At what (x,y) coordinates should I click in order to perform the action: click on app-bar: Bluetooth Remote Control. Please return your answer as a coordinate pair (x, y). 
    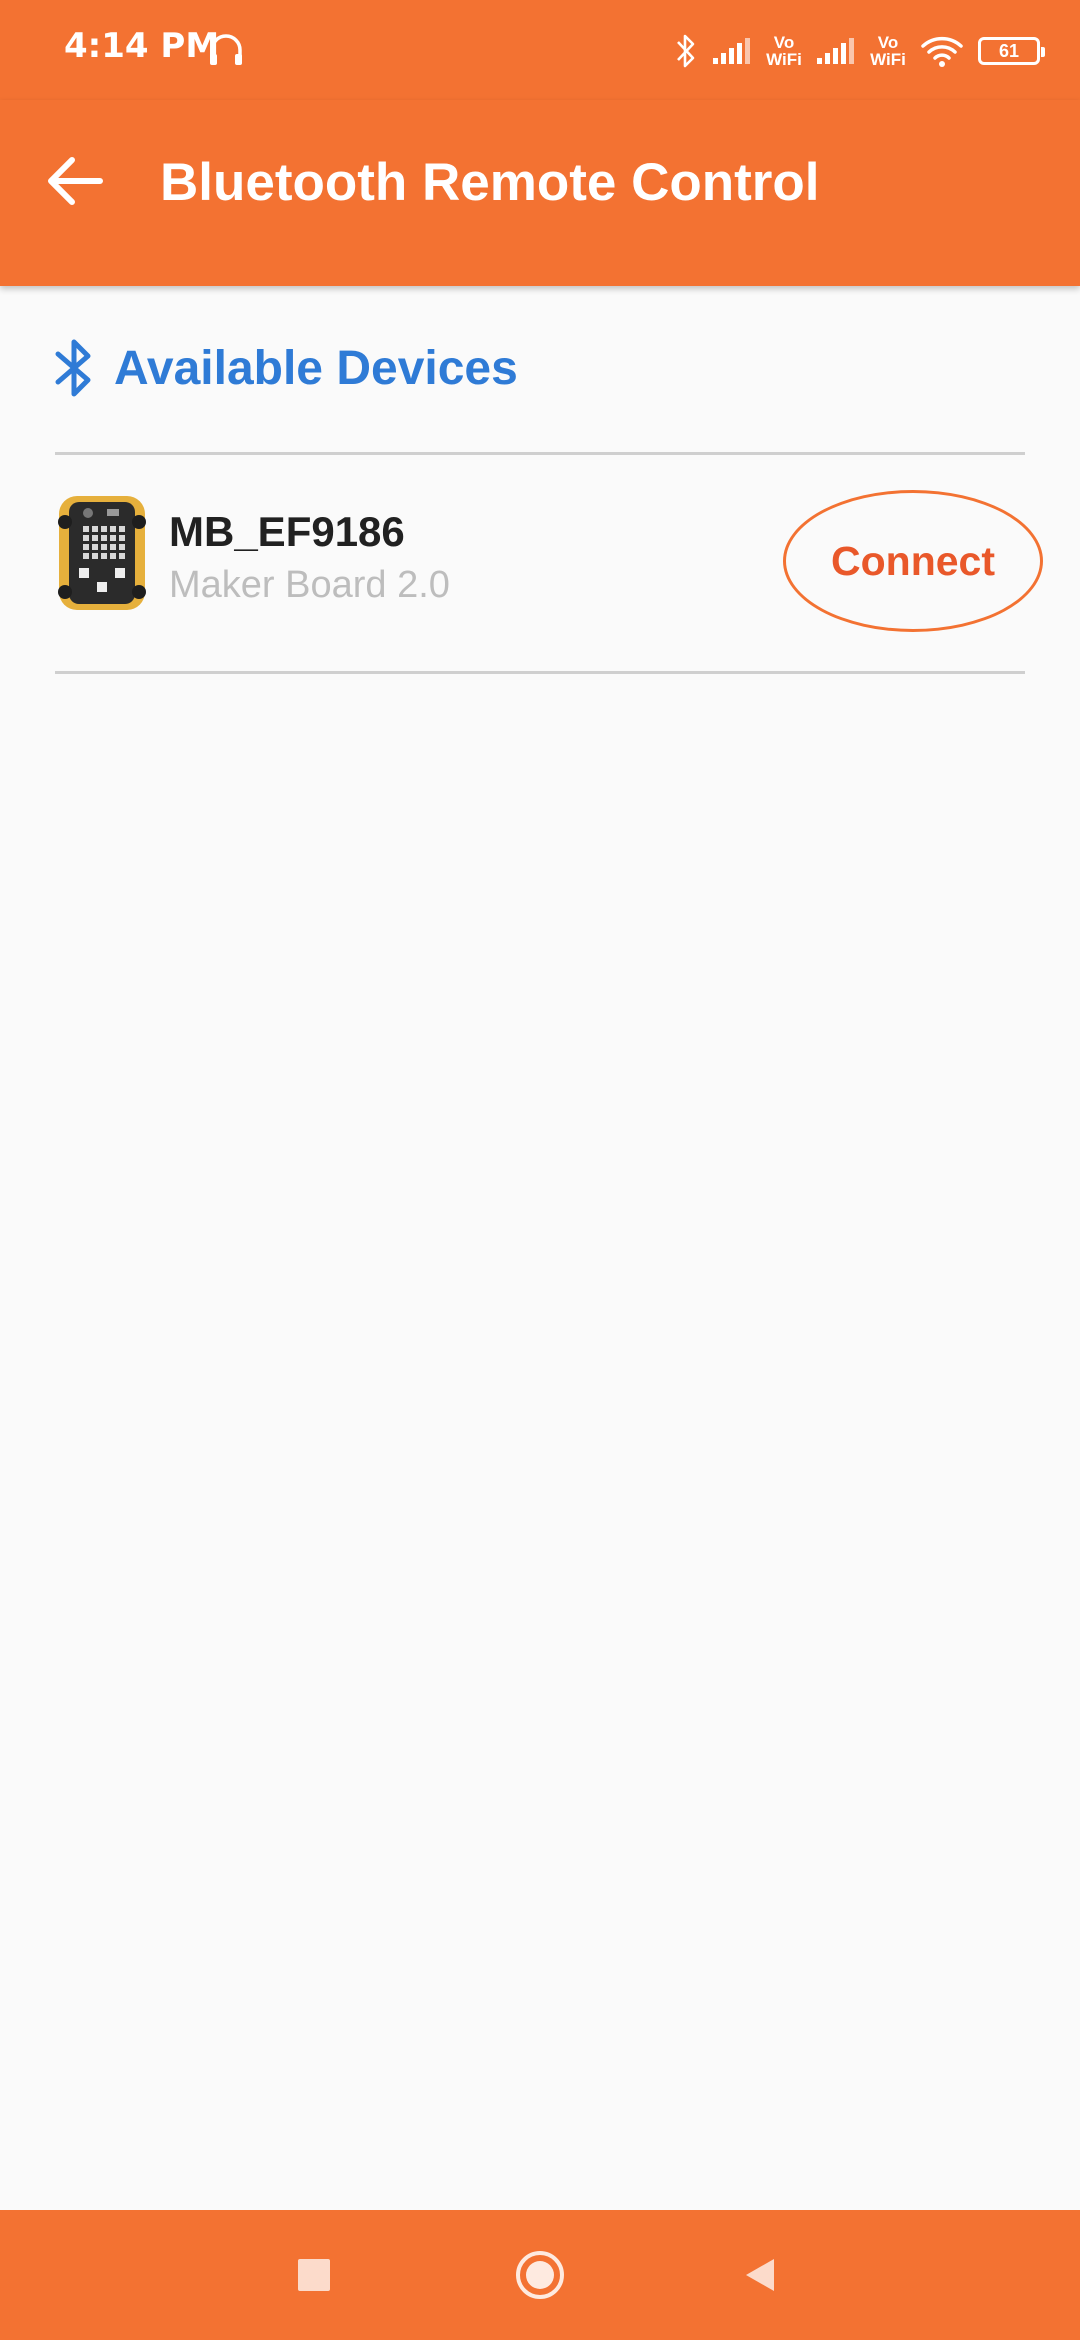
    Looking at the image, I should click on (540, 193).